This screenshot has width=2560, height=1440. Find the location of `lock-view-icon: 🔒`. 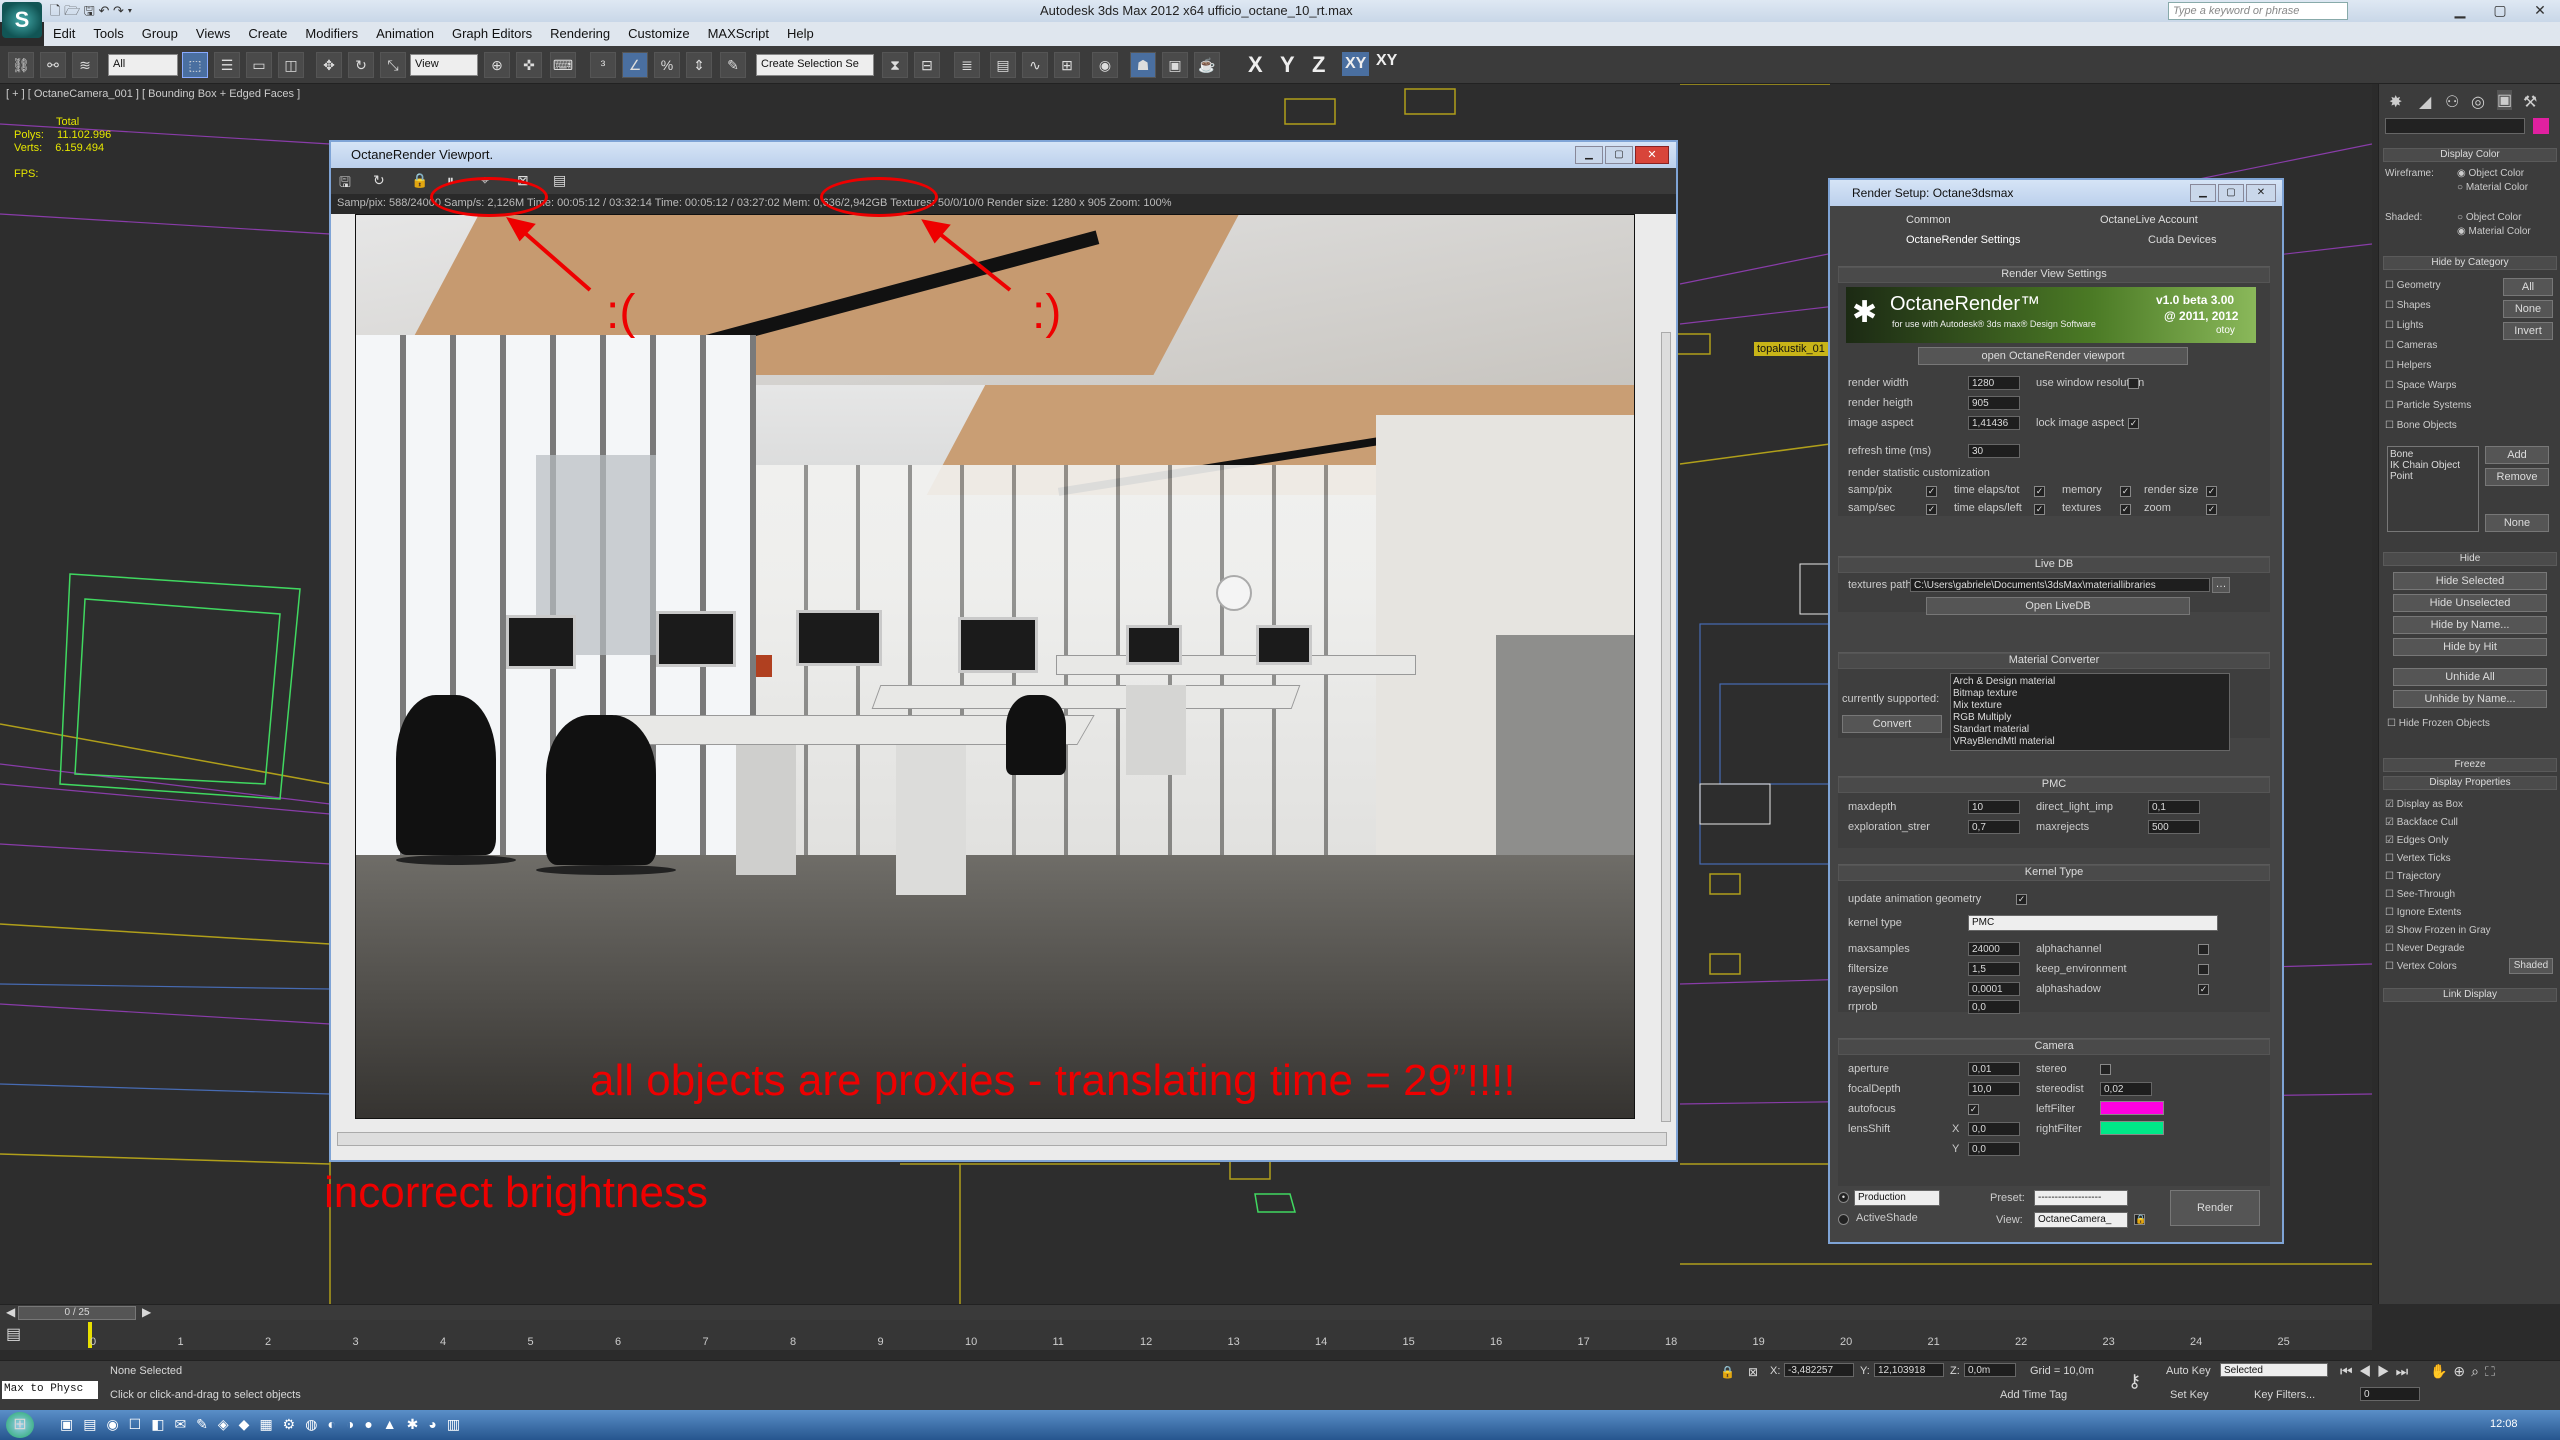

lock-view-icon: 🔒 is located at coordinates (2140, 1219).